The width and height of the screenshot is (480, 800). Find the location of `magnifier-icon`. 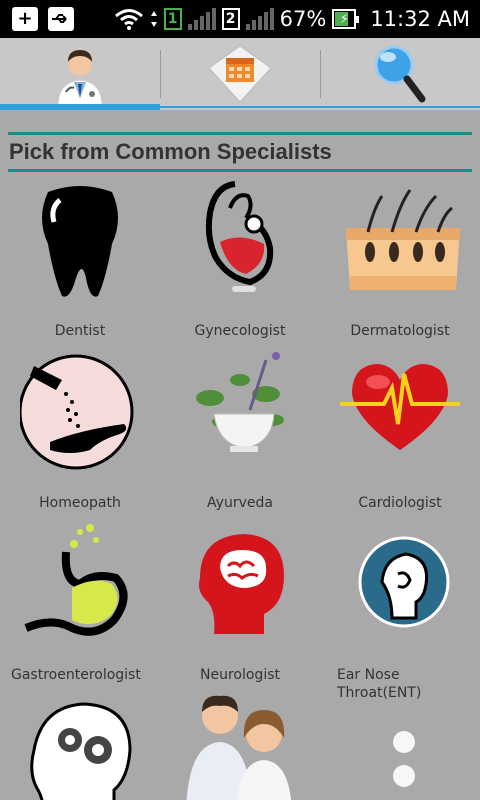

magnifier-icon is located at coordinates (400, 74).